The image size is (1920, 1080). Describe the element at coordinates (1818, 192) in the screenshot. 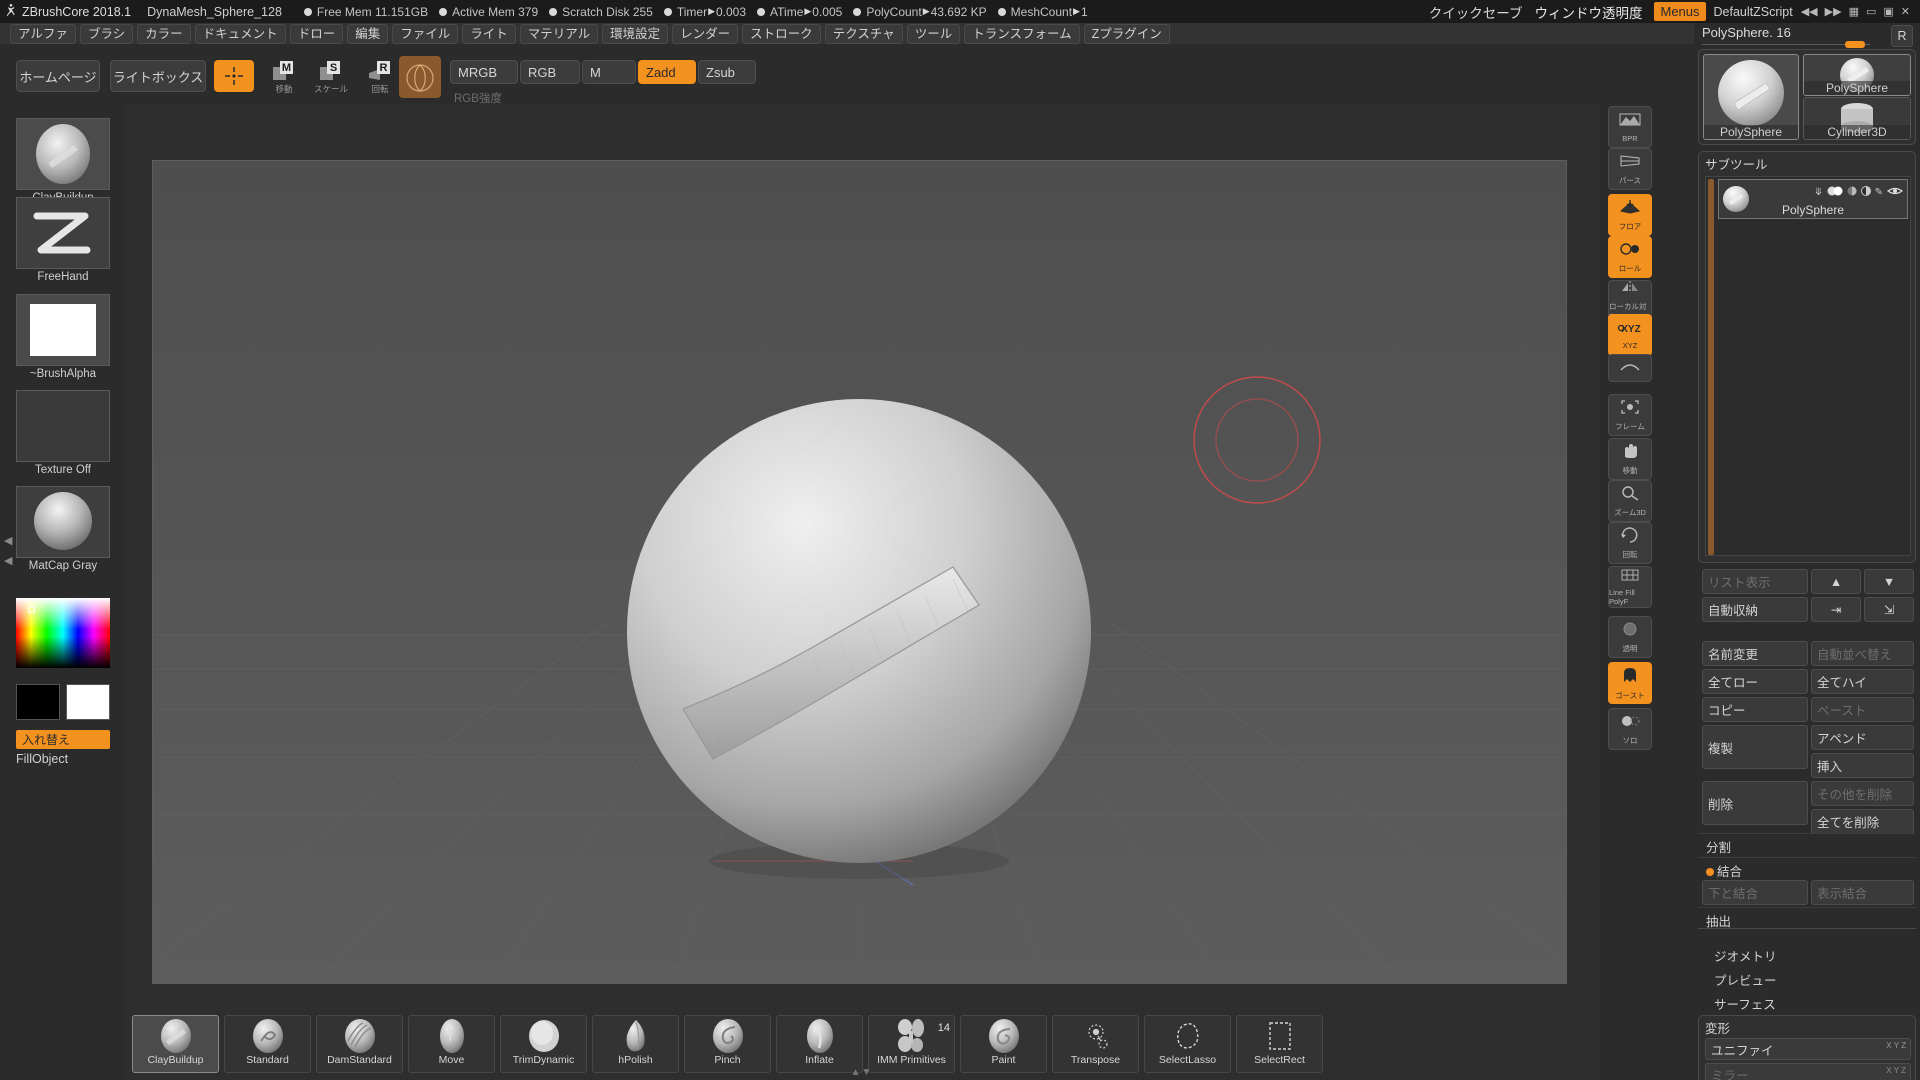

I see `arrow-down-icon: ⤋` at that location.